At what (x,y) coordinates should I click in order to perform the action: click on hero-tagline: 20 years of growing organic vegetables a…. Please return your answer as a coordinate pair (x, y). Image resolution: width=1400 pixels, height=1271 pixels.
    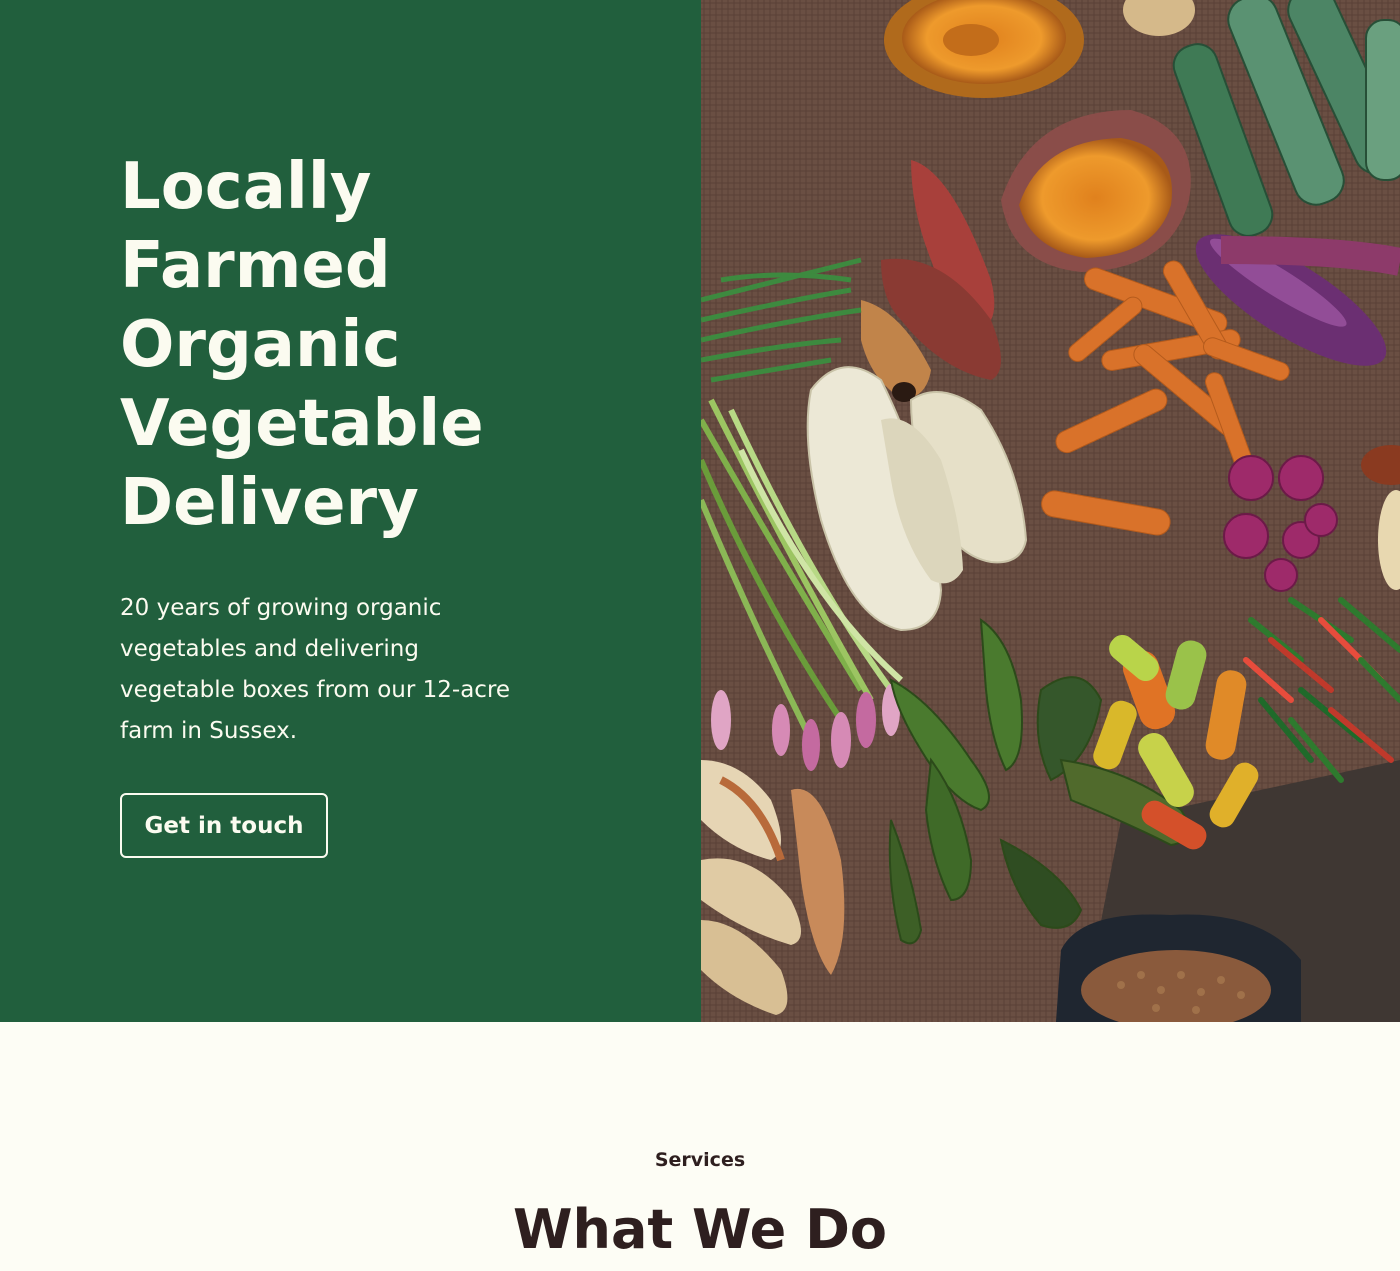
    Looking at the image, I should click on (315, 669).